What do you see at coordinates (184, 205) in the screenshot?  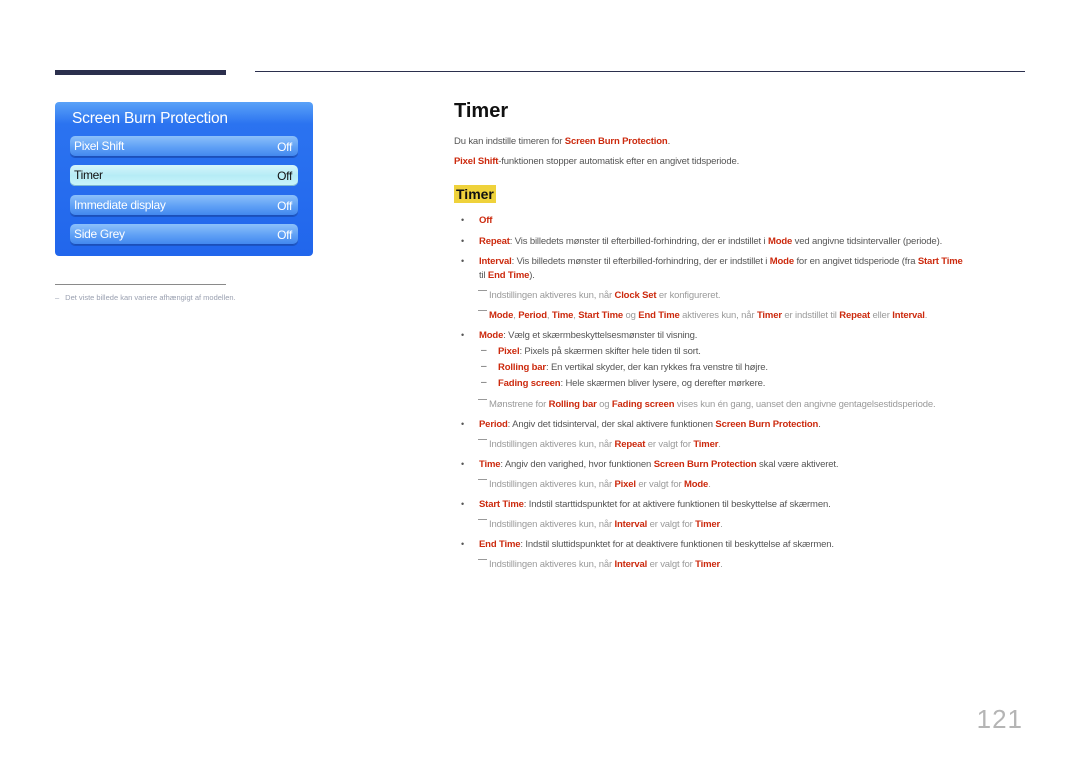 I see `menu-item-immediate-display: Immediate display Off` at bounding box center [184, 205].